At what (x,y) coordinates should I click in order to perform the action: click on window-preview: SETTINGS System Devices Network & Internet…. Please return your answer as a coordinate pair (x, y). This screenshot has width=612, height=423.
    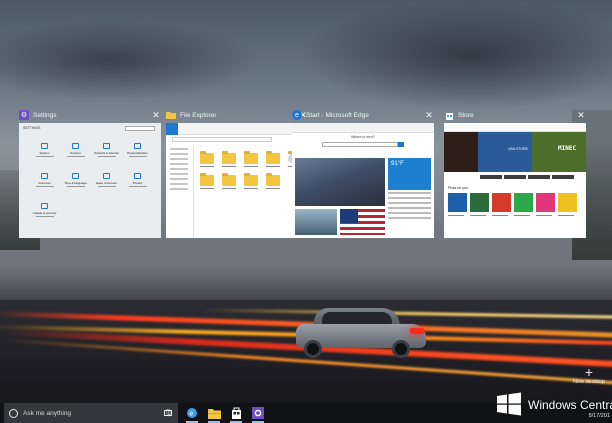
    Looking at the image, I should click on (90, 180).